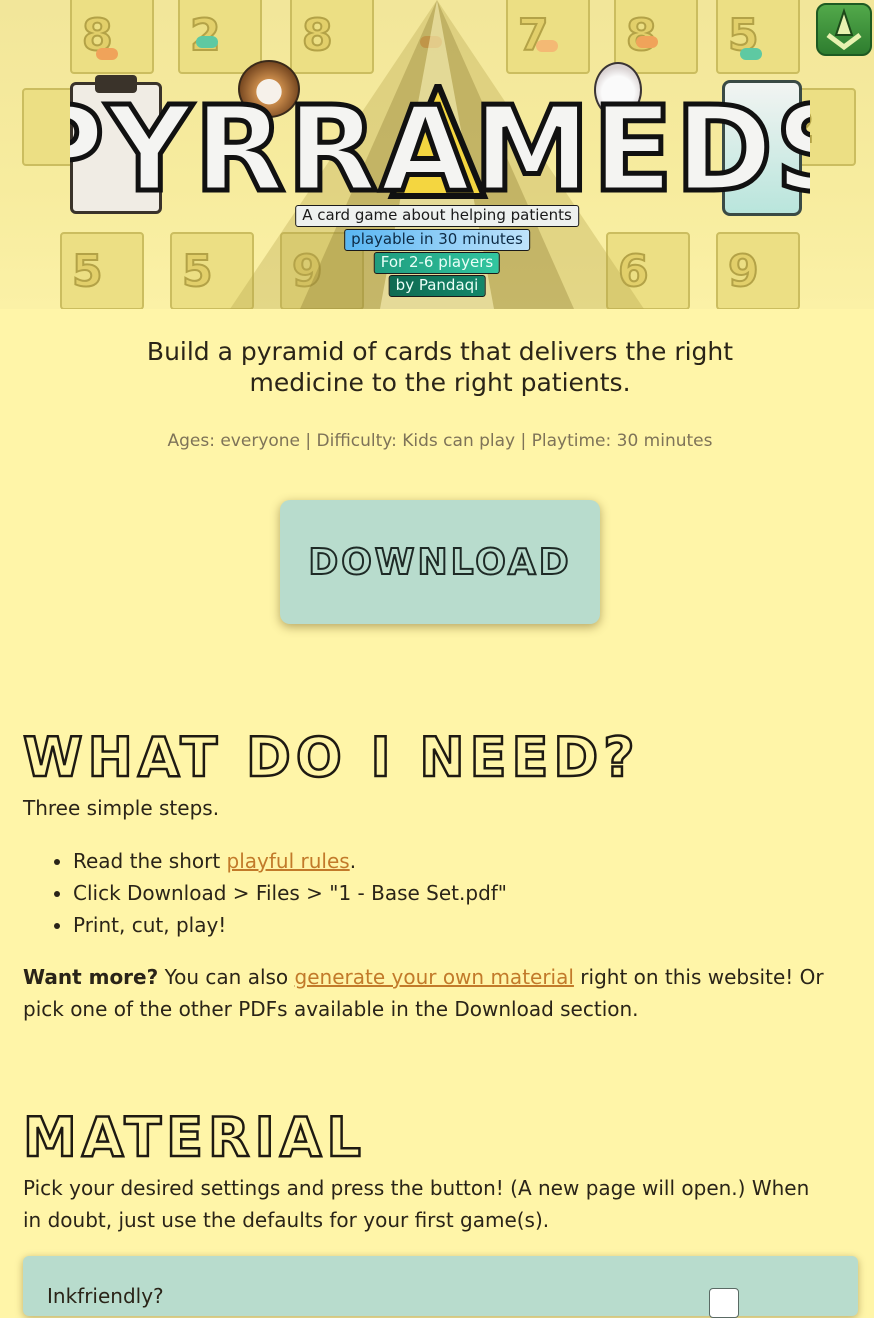 This screenshot has height=1318, width=874. I want to click on logo: PYRRAMEDS, so click(440, 144).